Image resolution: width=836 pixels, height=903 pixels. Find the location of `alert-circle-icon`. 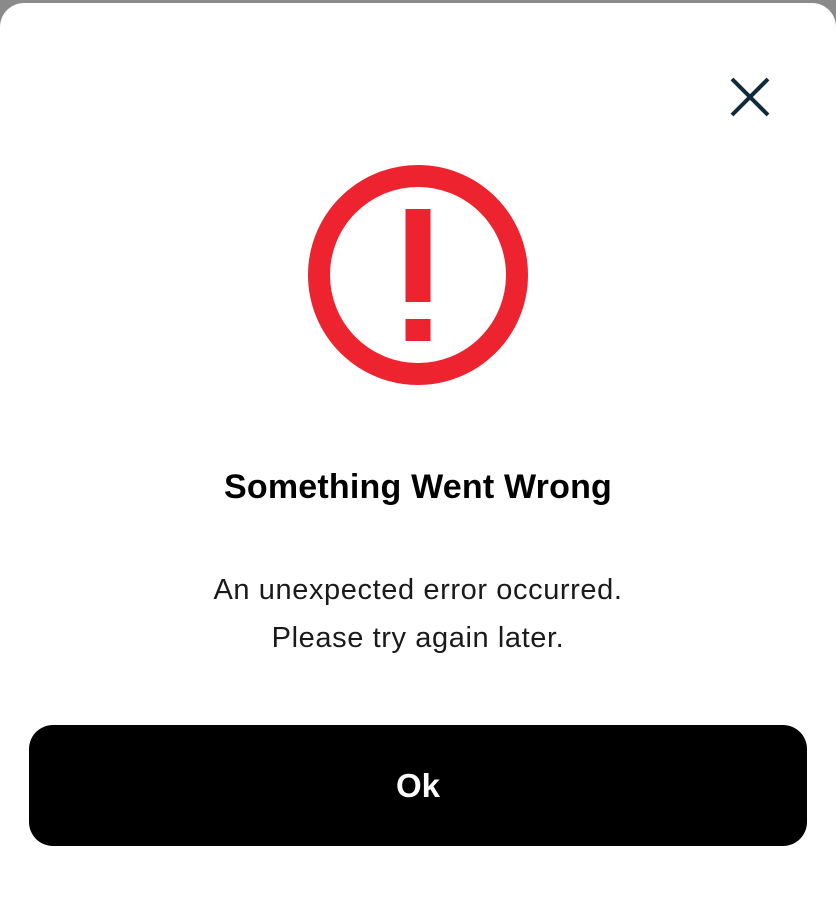

alert-circle-icon is located at coordinates (418, 275).